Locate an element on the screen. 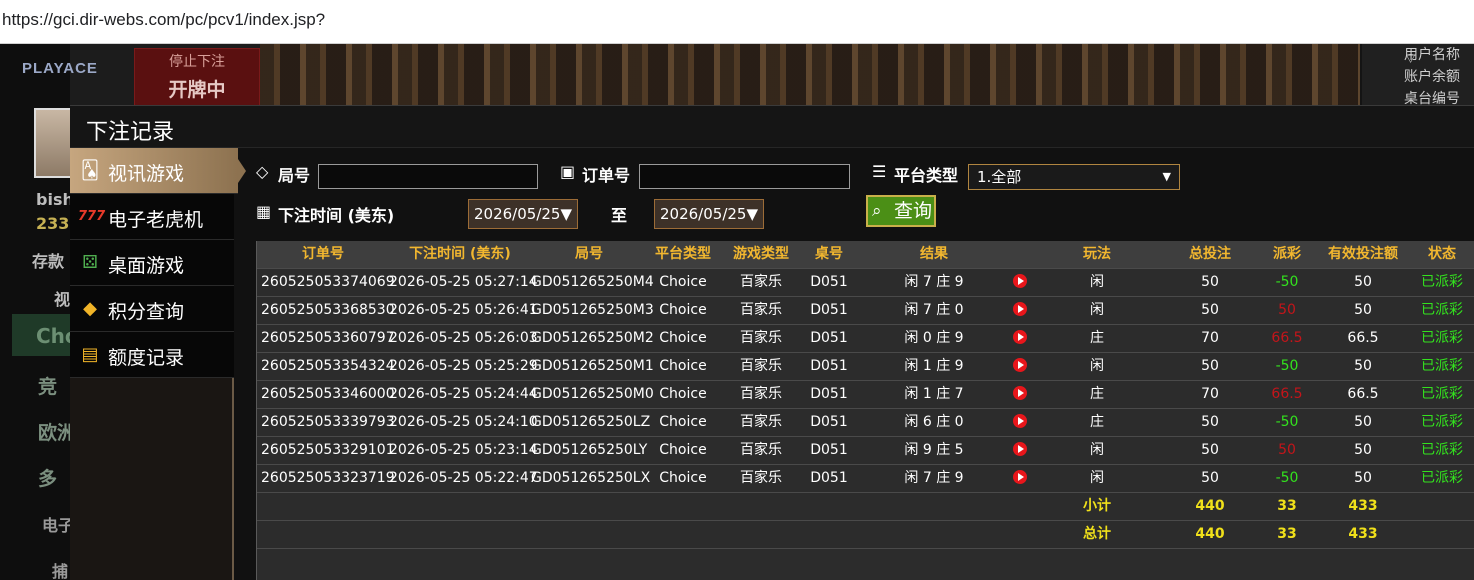 Image resolution: width=1474 pixels, height=580 pixels. header-payout: 派彩 is located at coordinates (1287, 254).